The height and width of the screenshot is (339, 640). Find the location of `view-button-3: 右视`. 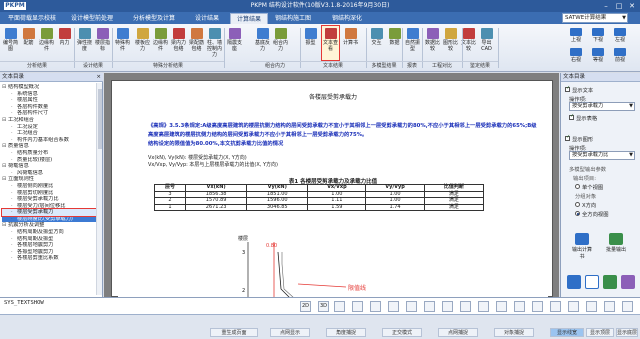

view-button-3: 右视 is located at coordinates (576, 55).